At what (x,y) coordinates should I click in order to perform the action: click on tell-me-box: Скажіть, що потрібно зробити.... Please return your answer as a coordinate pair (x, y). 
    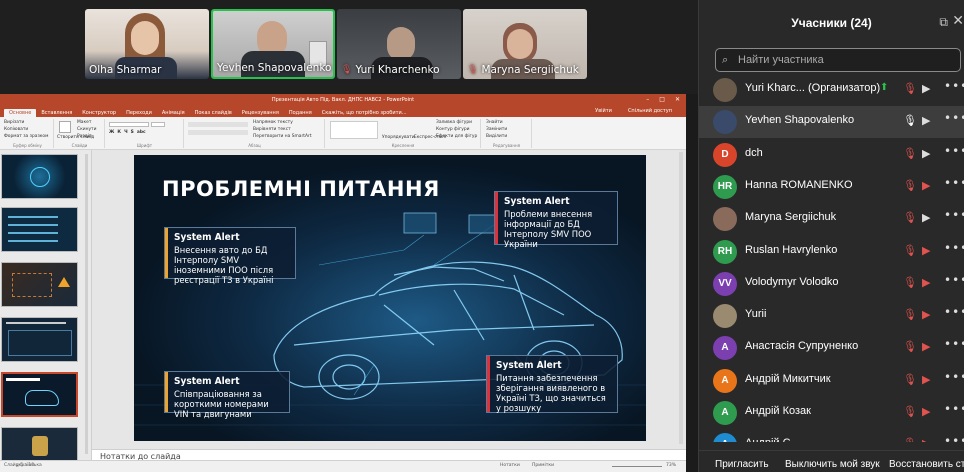
    Looking at the image, I should click on (364, 113).